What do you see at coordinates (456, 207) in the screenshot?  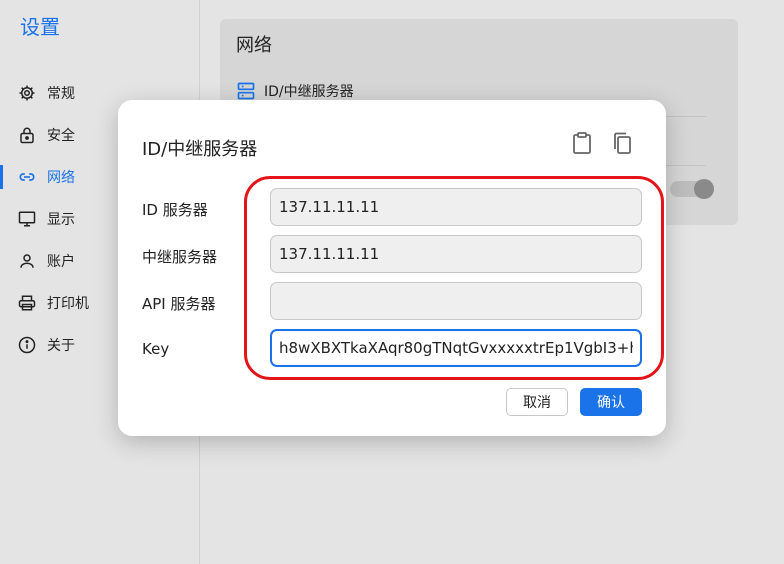 I see `id-server-input` at bounding box center [456, 207].